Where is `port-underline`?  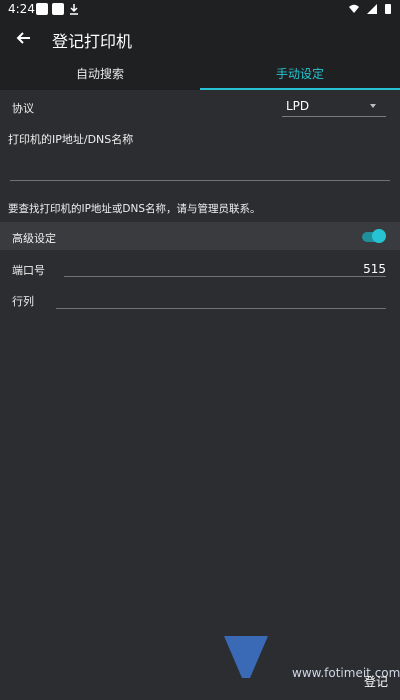
port-underline is located at coordinates (225, 276).